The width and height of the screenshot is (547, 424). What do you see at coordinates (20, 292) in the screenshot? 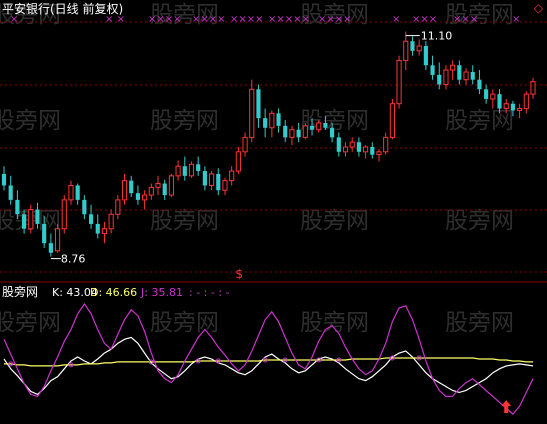
I see `indicator-name: 股旁网` at bounding box center [20, 292].